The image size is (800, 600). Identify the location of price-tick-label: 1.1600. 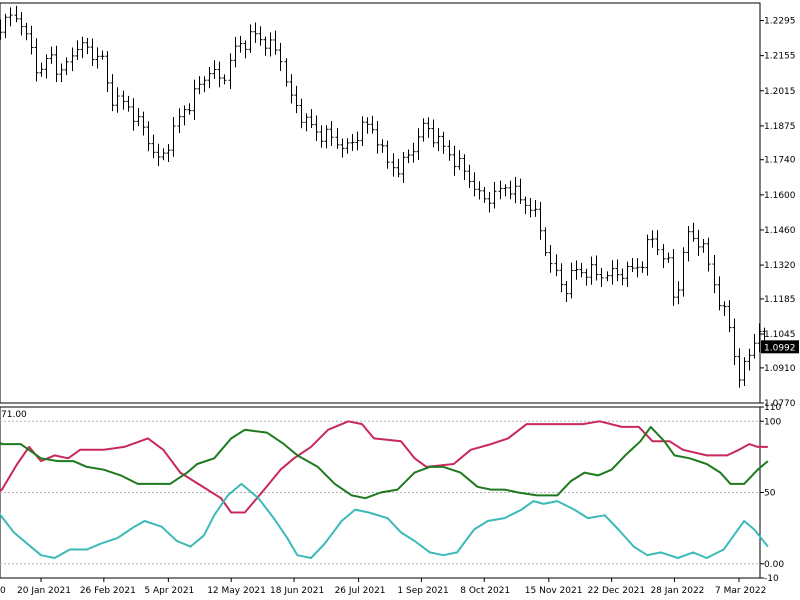
(780, 196).